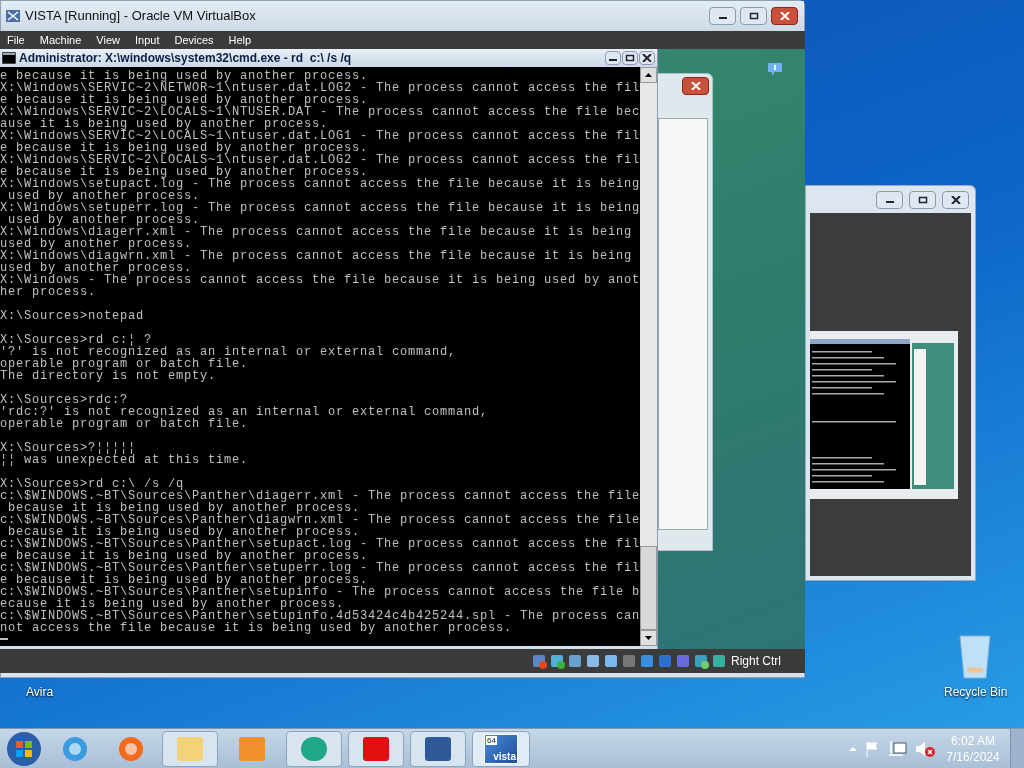 This screenshot has width=1024, height=768. I want to click on console-line: The directory is not empty., so click(108, 376).